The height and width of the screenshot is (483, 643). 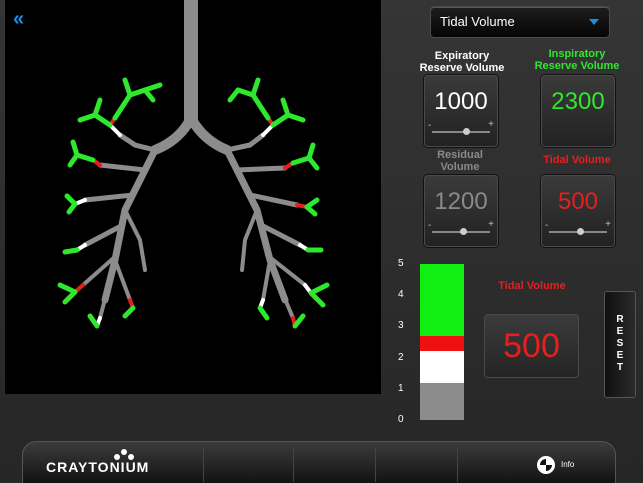 I want to click on tv-value: 500, so click(x=578, y=201).